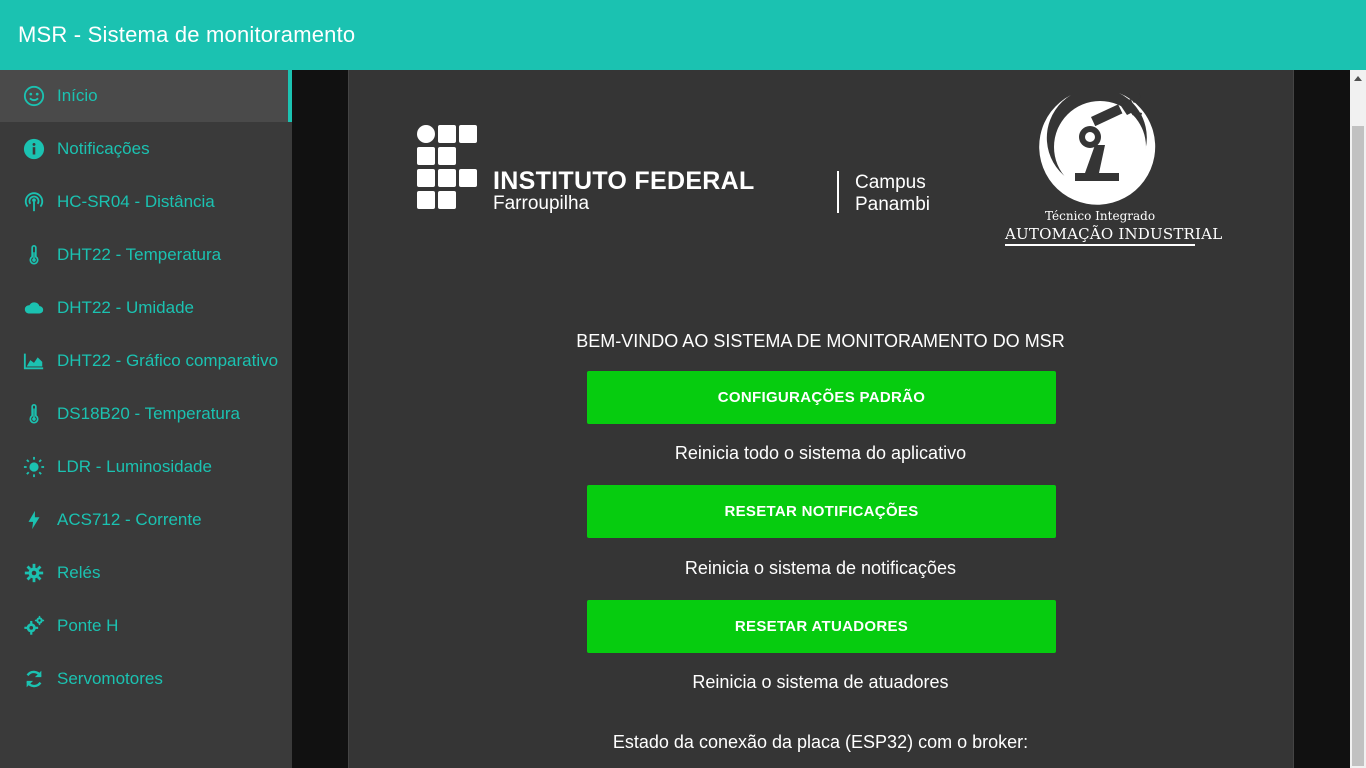 Image resolution: width=1366 pixels, height=768 pixels. I want to click on automacao-industrial-logo: Técnico Integrado AUTOMAÇÃO INDUSTRIAL, so click(1113, 170).